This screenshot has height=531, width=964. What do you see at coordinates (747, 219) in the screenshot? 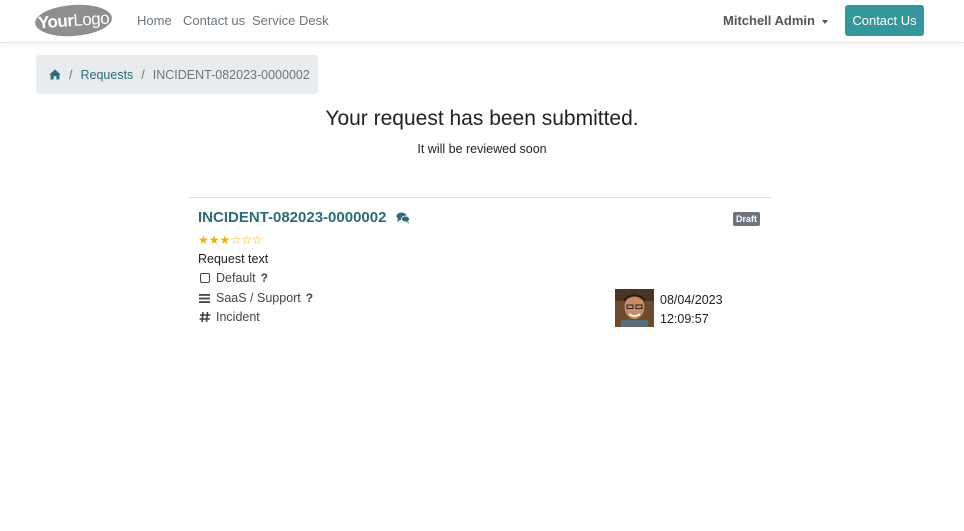
I see `status-badge: Draft` at bounding box center [747, 219].